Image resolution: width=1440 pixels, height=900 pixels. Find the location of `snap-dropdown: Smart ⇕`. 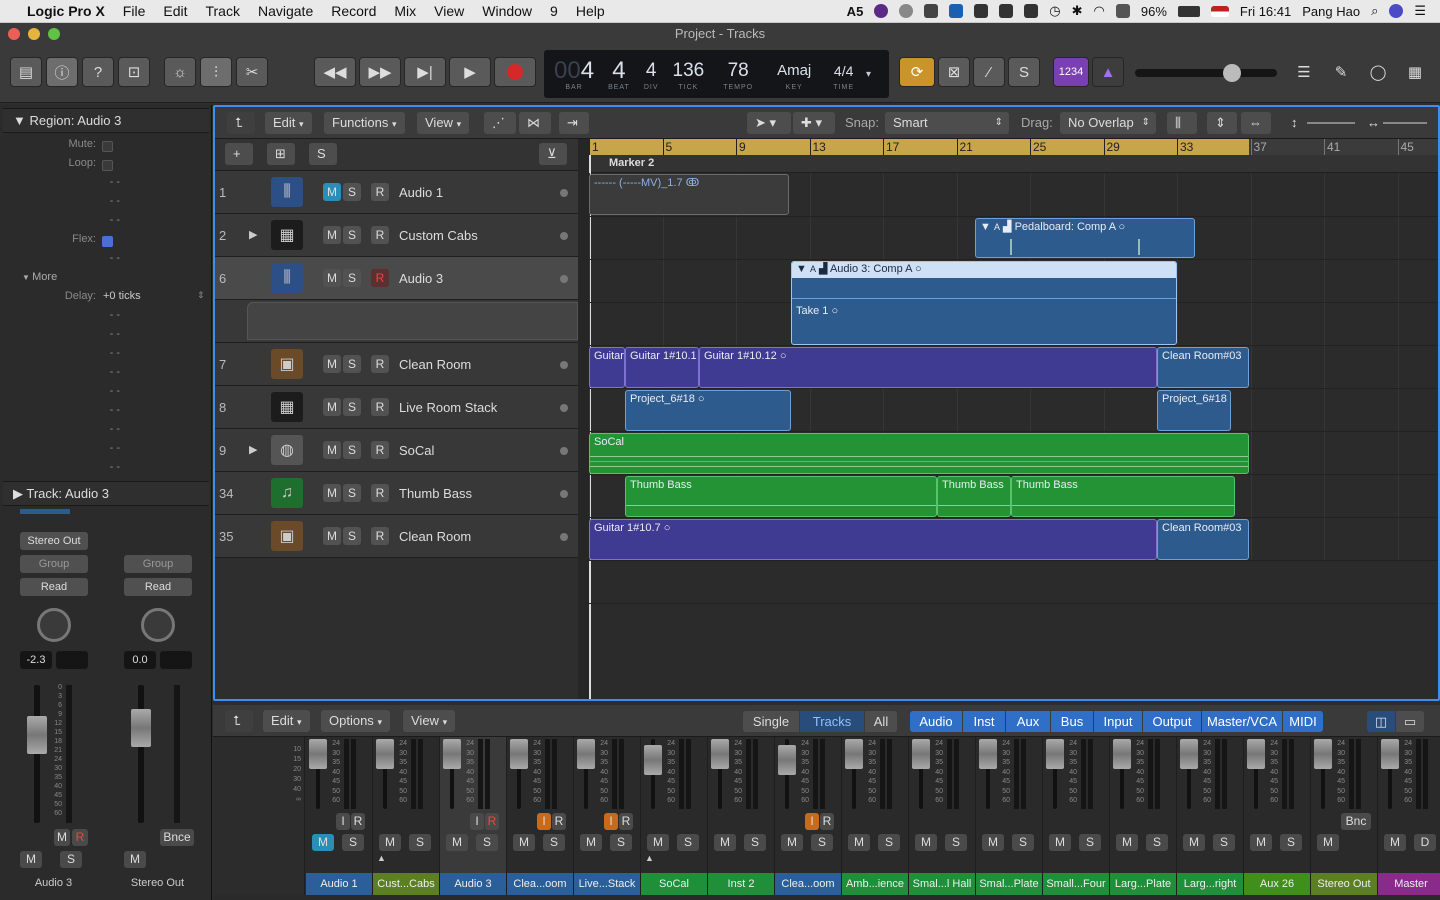

snap-dropdown: Smart ⇕ is located at coordinates (947, 123).